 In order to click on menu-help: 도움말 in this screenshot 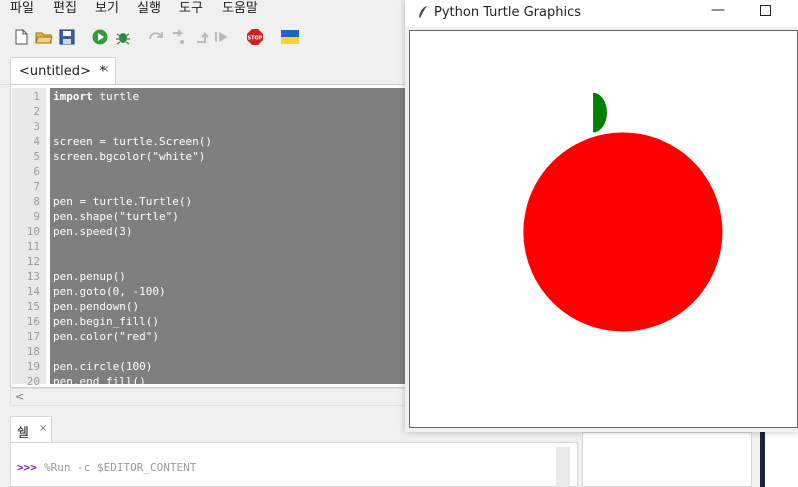, I will do `click(240, 8)`.